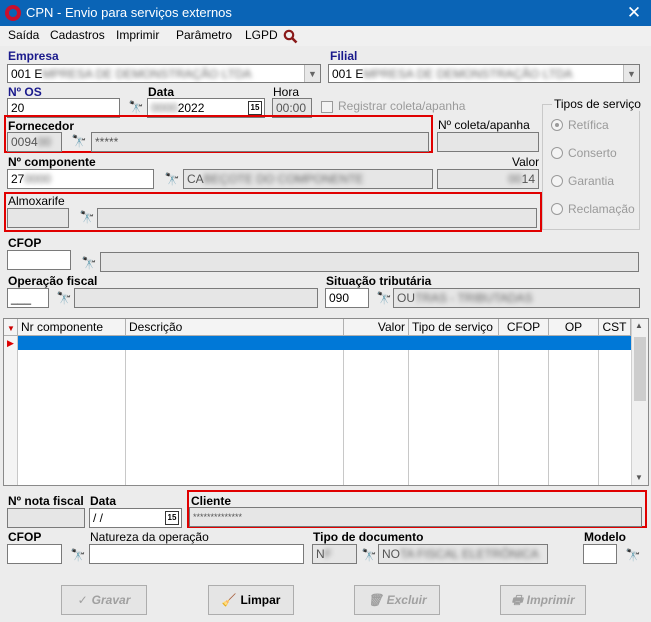 This screenshot has width=651, height=622. I want to click on componente-description: CABEÇOTE DO COMPONENTE, so click(308, 179).